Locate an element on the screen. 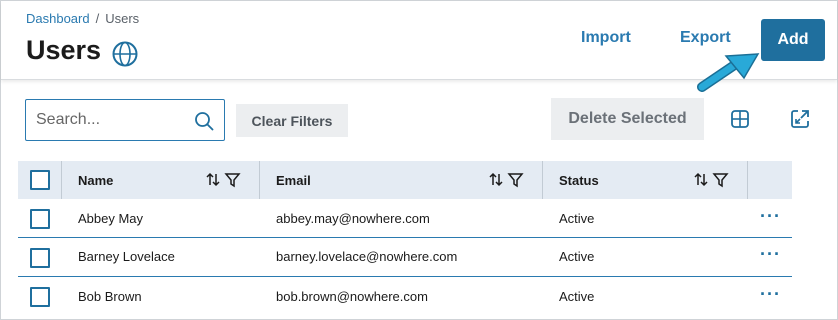  clear-filters-button: Clear Filters is located at coordinates (292, 120).